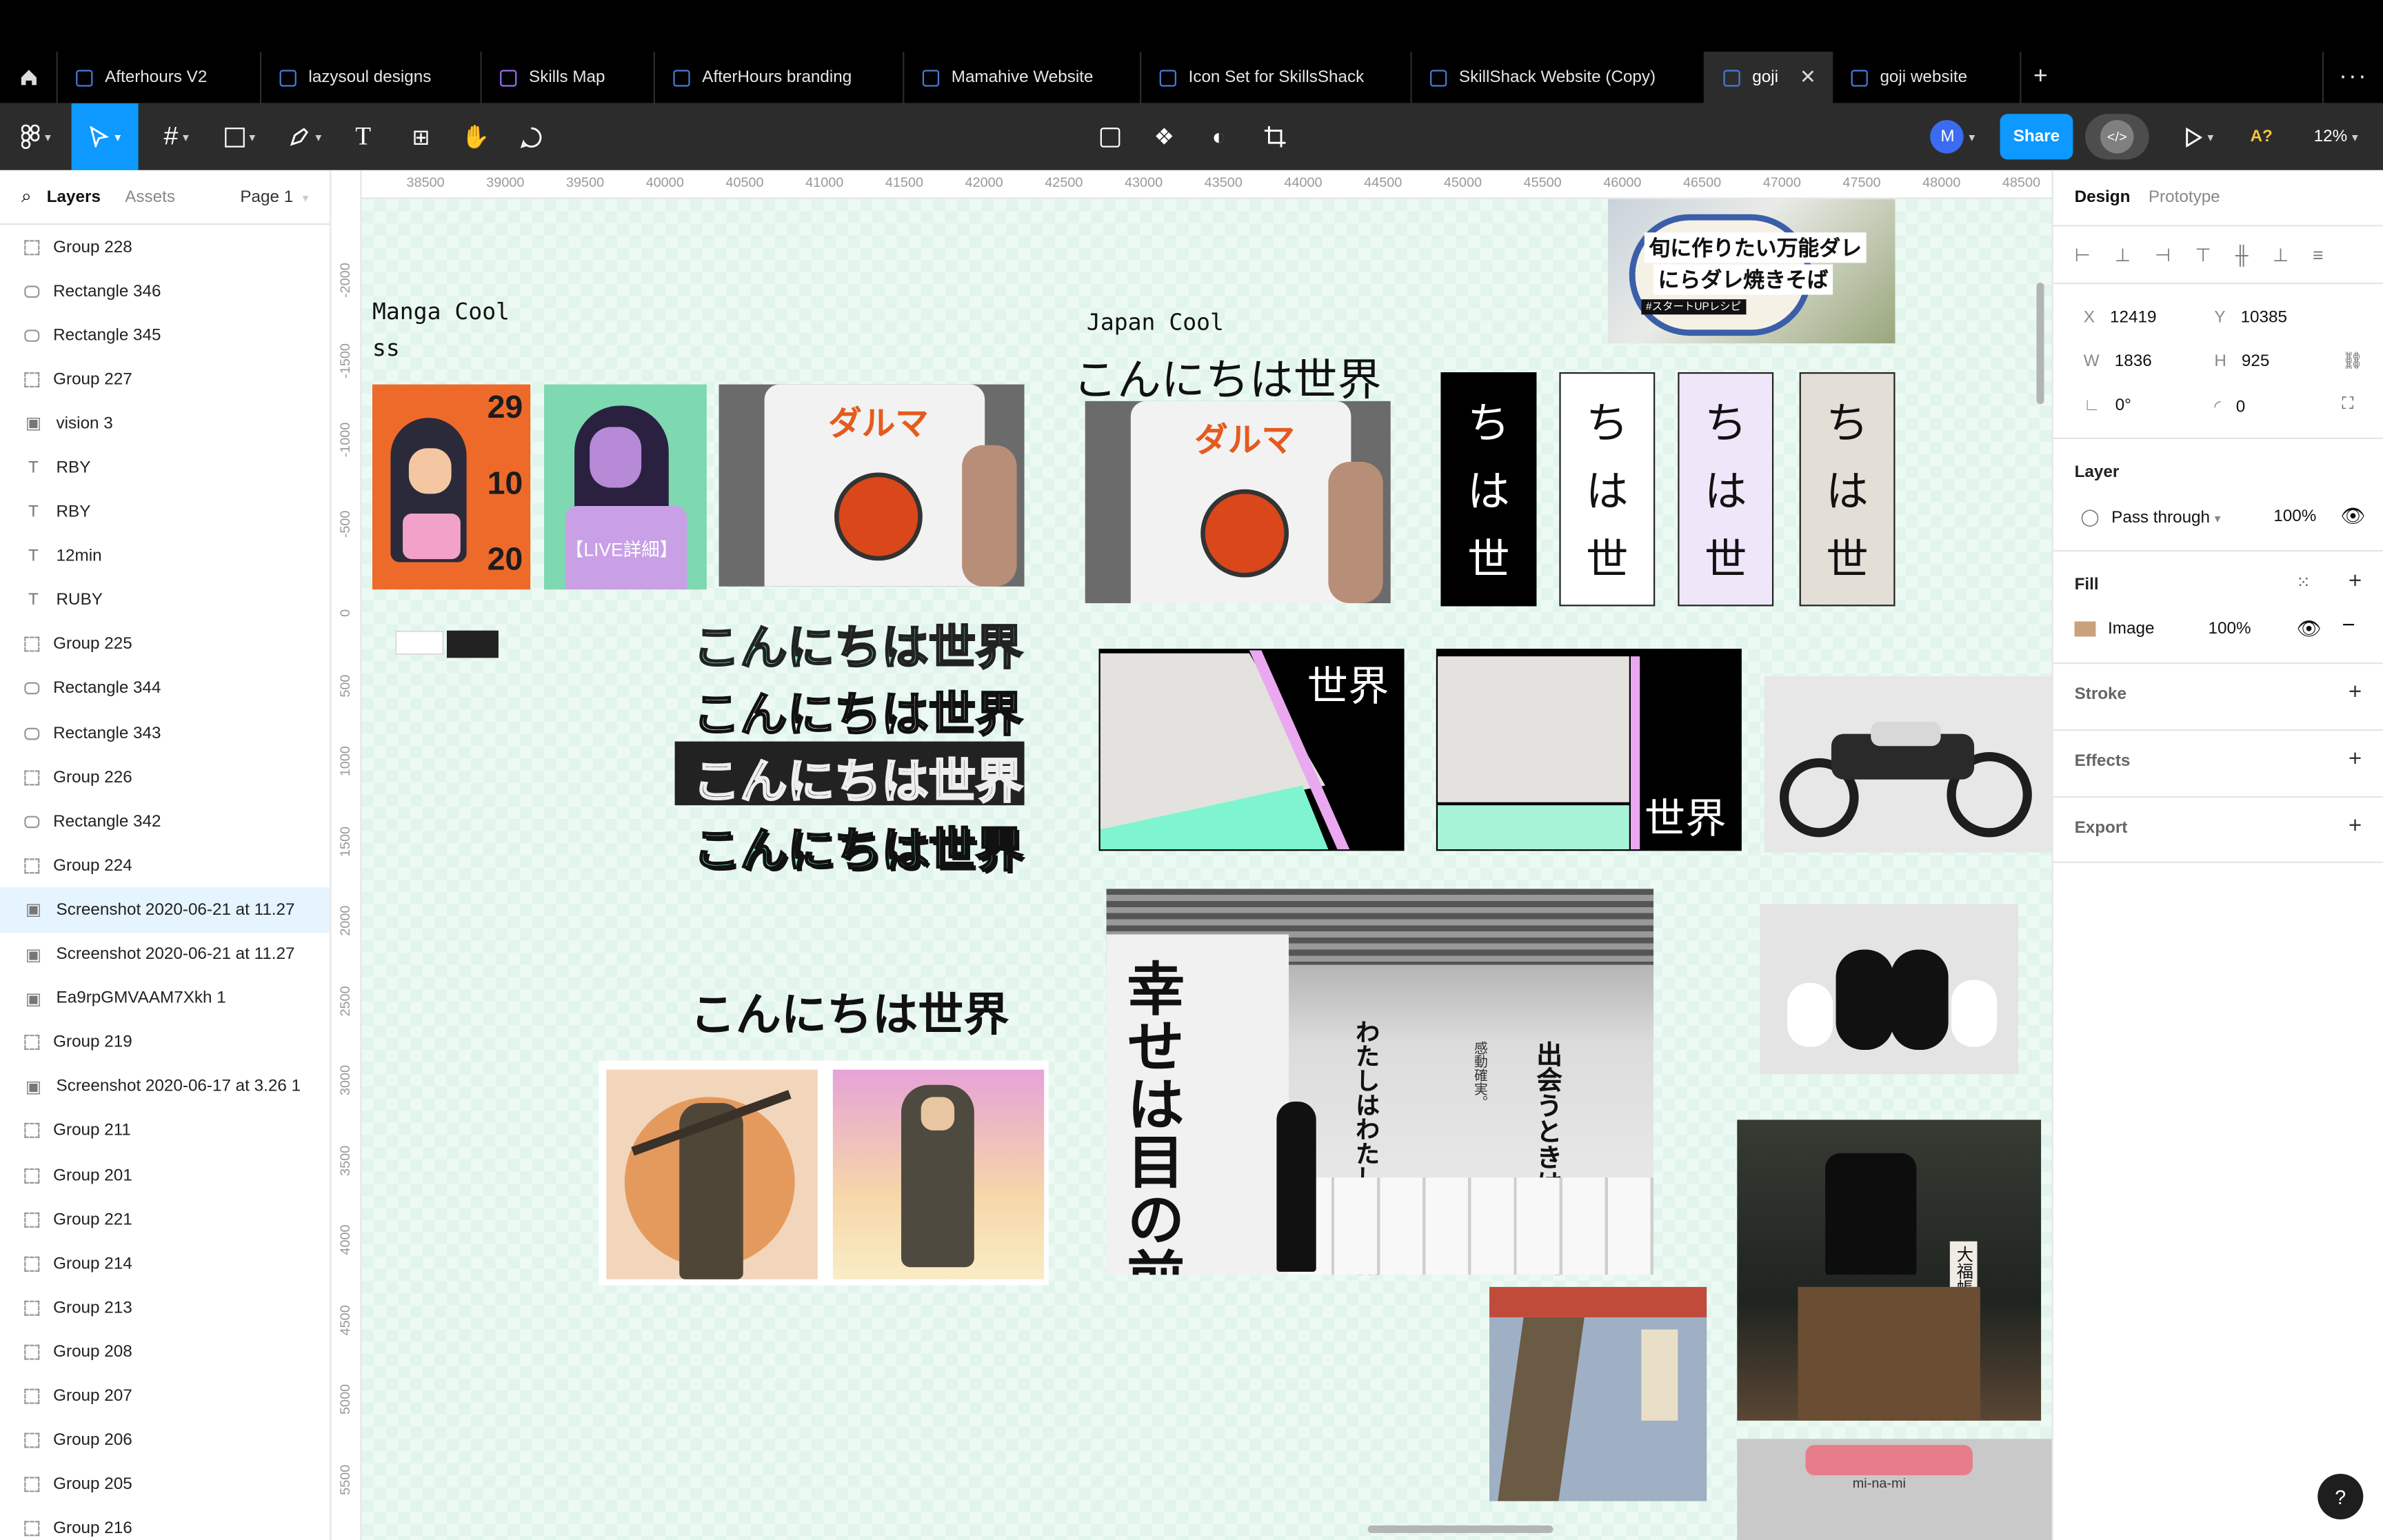 The image size is (2383, 1540). What do you see at coordinates (2184, 197) in the screenshot?
I see `tab-prototype: Prototype` at bounding box center [2184, 197].